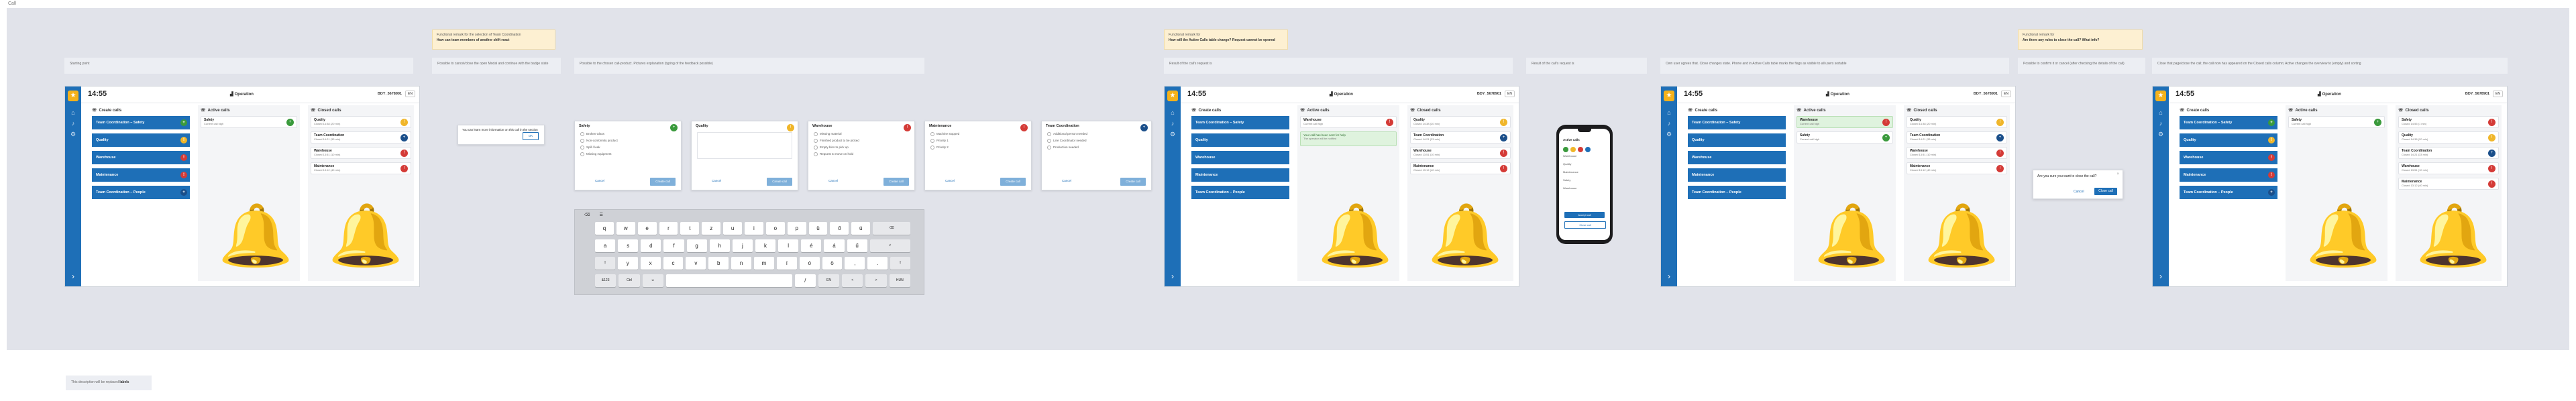 The height and width of the screenshot is (401, 2576). What do you see at coordinates (861, 147) in the screenshot?
I see `option: Empty bins to pick up` at bounding box center [861, 147].